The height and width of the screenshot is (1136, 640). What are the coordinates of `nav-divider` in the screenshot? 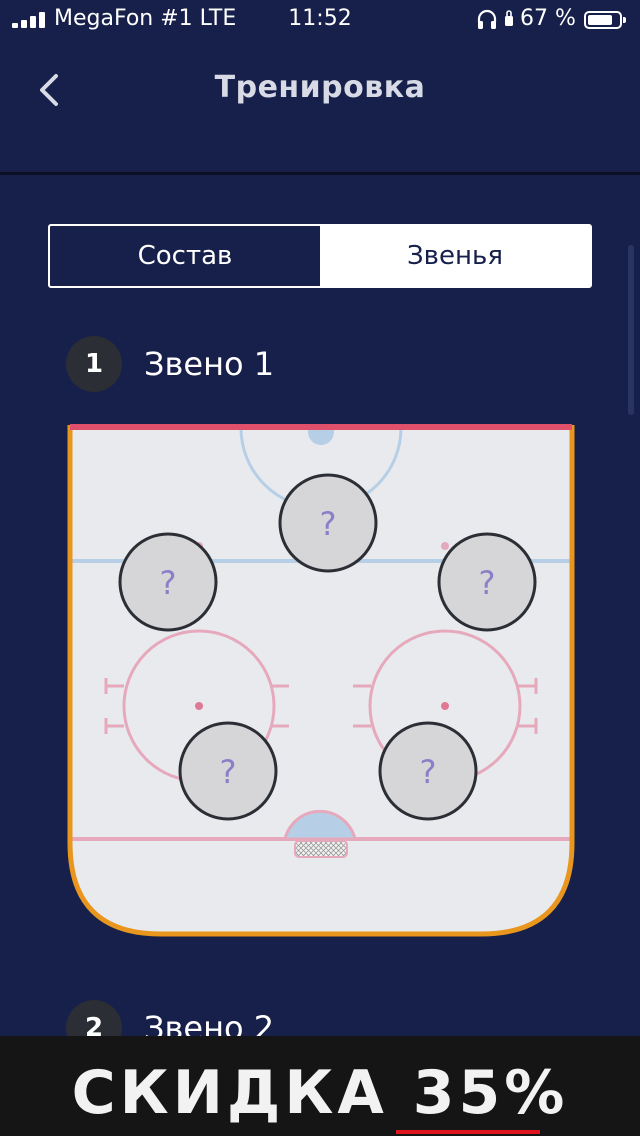 It's located at (320, 173).